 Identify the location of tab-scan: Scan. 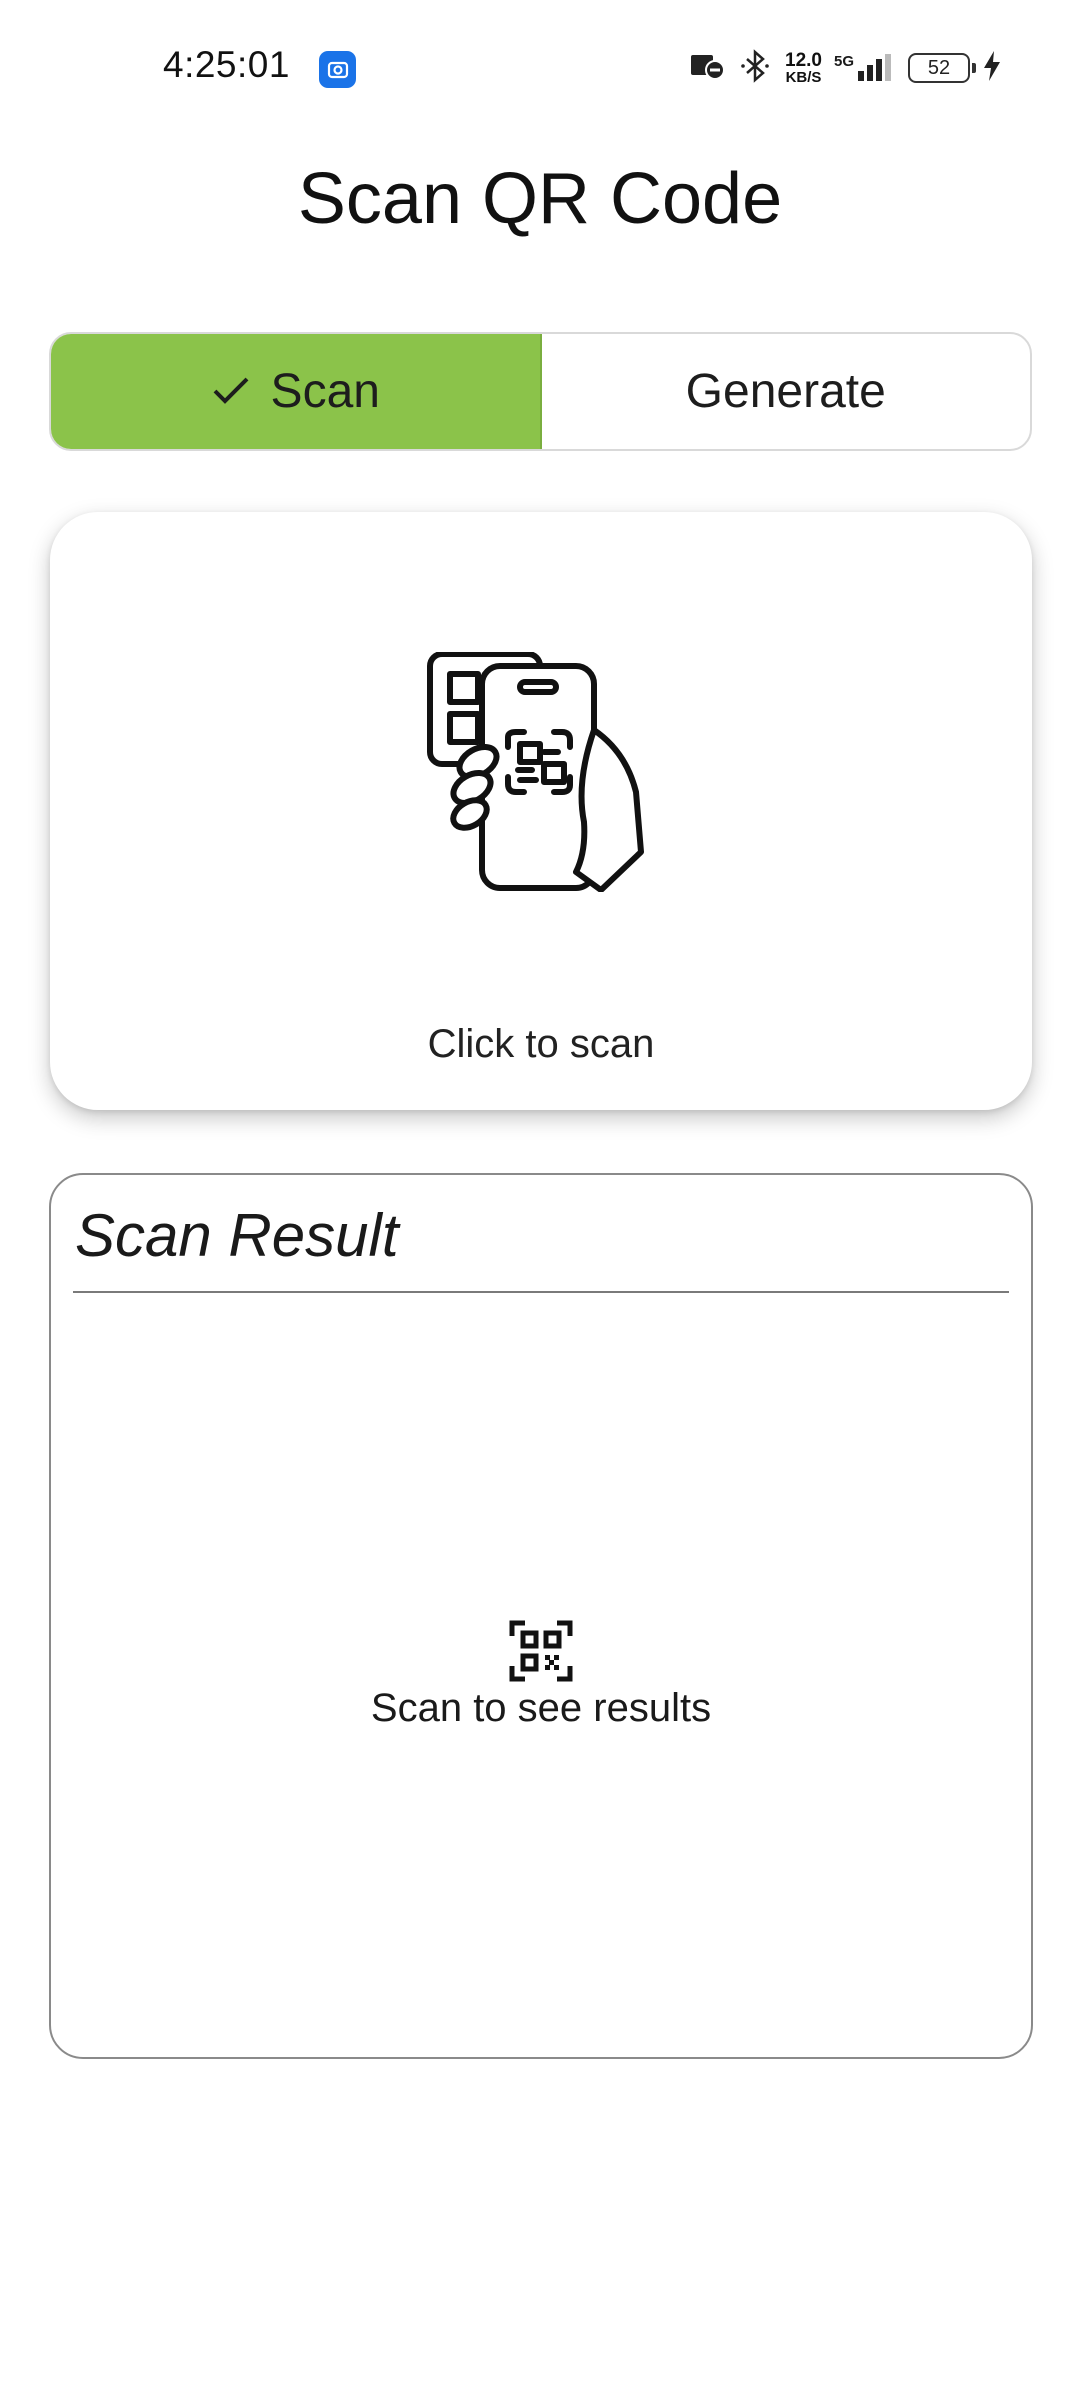
(296, 391).